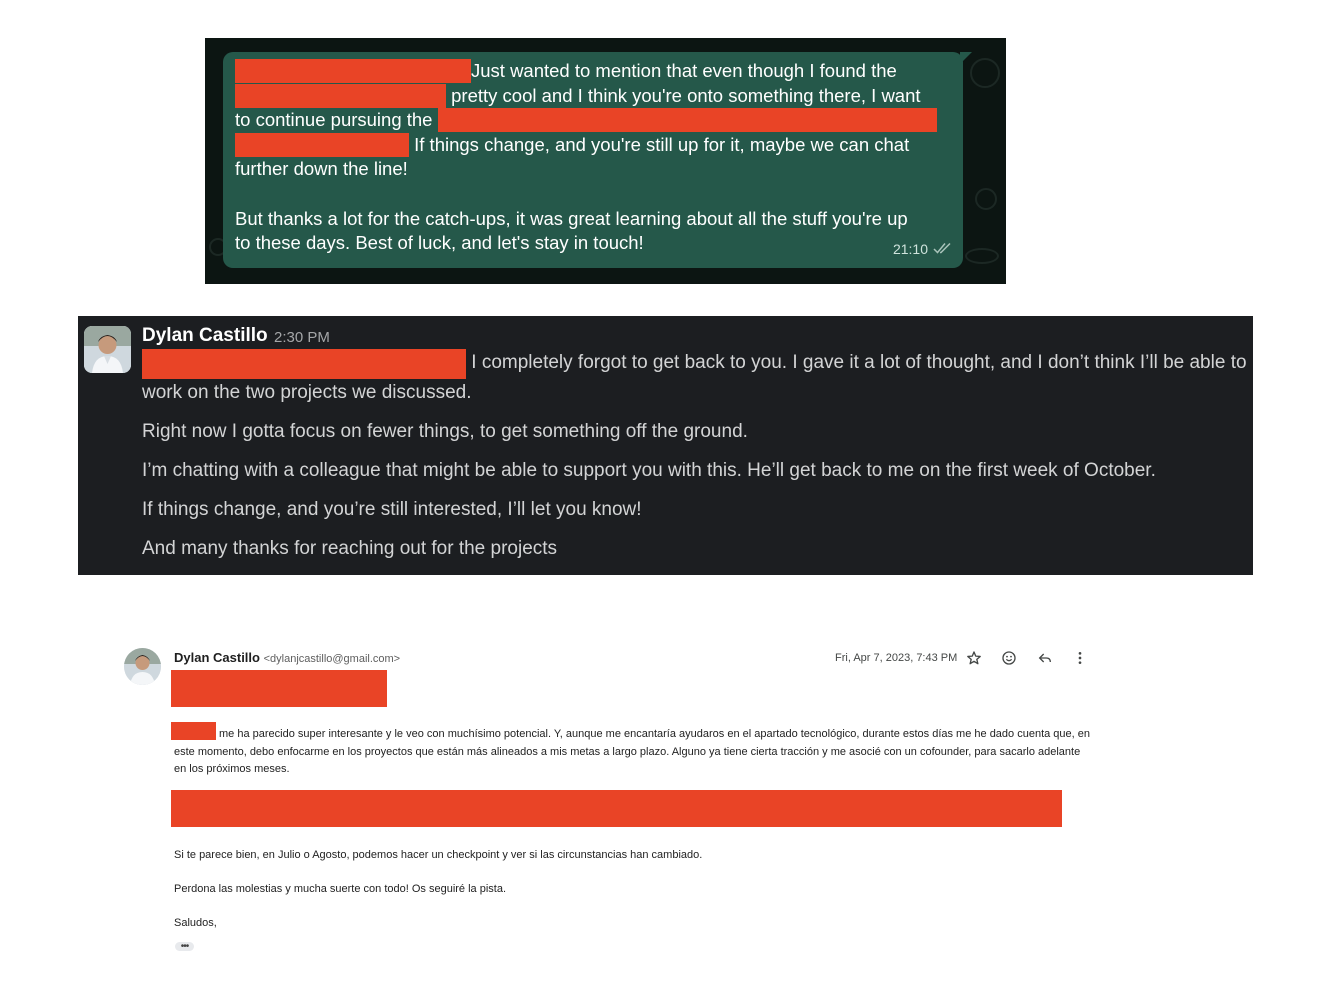 The image size is (1322, 992). I want to click on more-vert-icon, so click(1080, 658).